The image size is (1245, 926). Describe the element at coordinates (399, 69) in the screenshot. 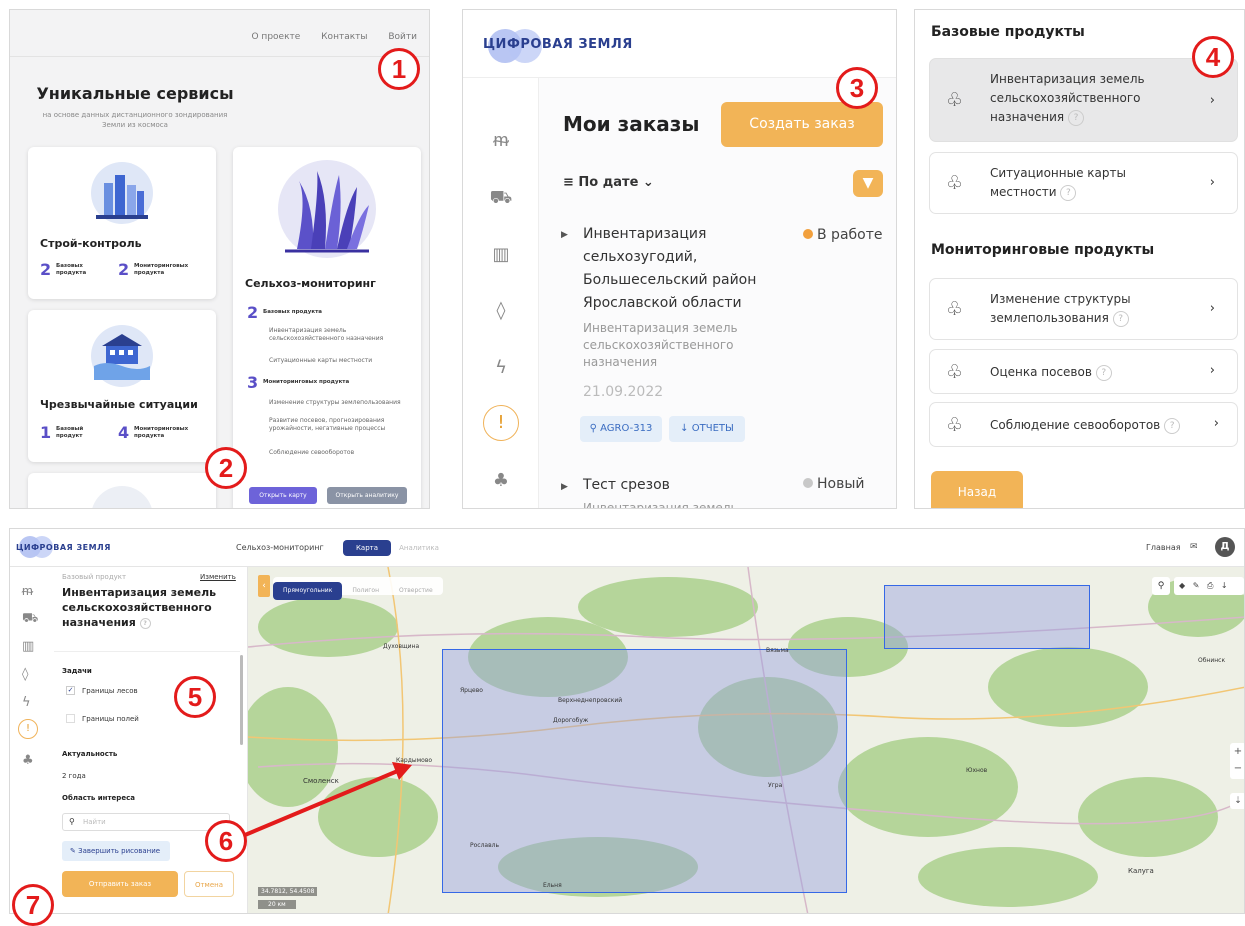

I see `callout-1: 1` at that location.